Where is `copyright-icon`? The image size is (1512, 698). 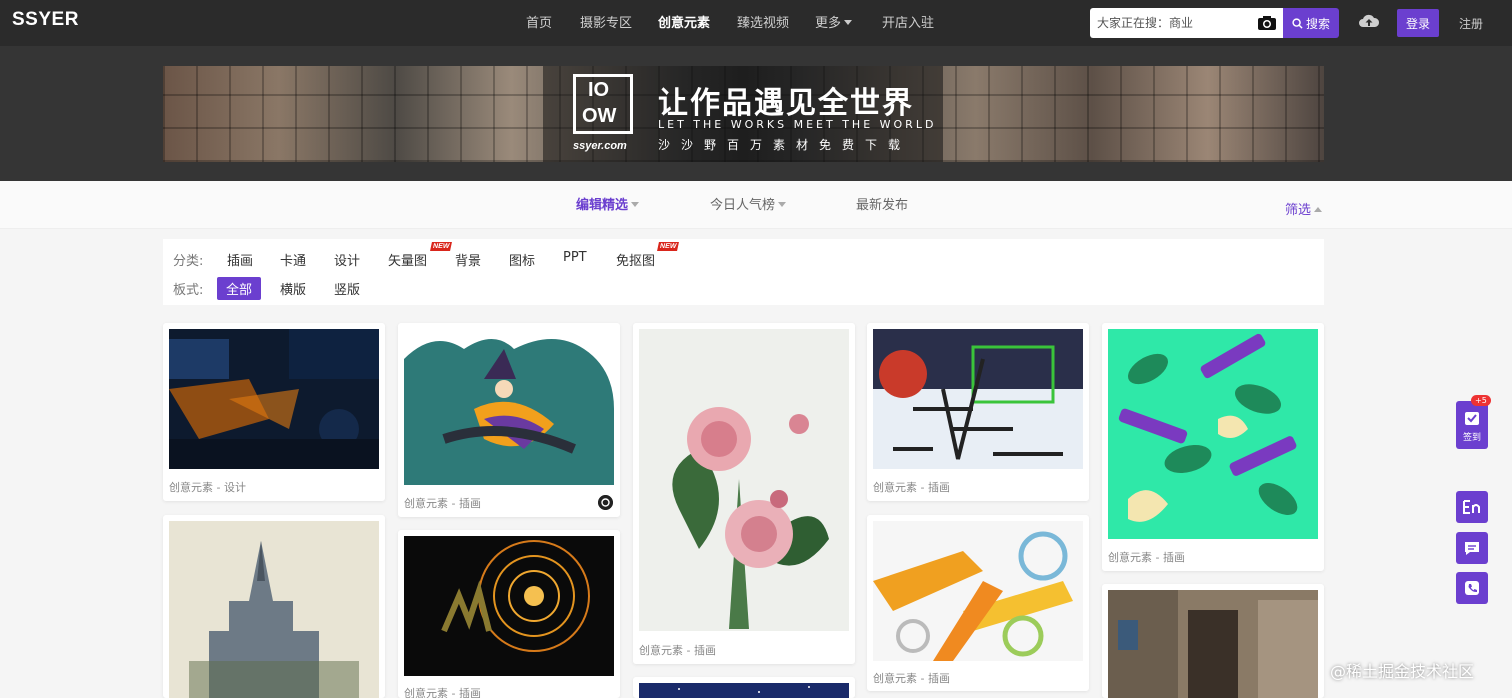 copyright-icon is located at coordinates (605, 502).